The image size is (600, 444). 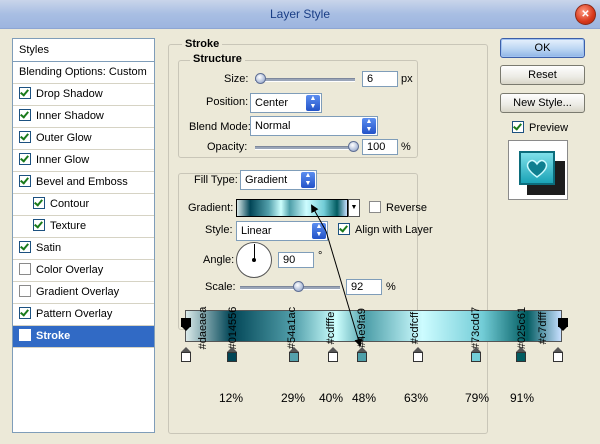 What do you see at coordinates (476, 328) in the screenshot?
I see `hex-label-73cdd7: #73cdd7` at bounding box center [476, 328].